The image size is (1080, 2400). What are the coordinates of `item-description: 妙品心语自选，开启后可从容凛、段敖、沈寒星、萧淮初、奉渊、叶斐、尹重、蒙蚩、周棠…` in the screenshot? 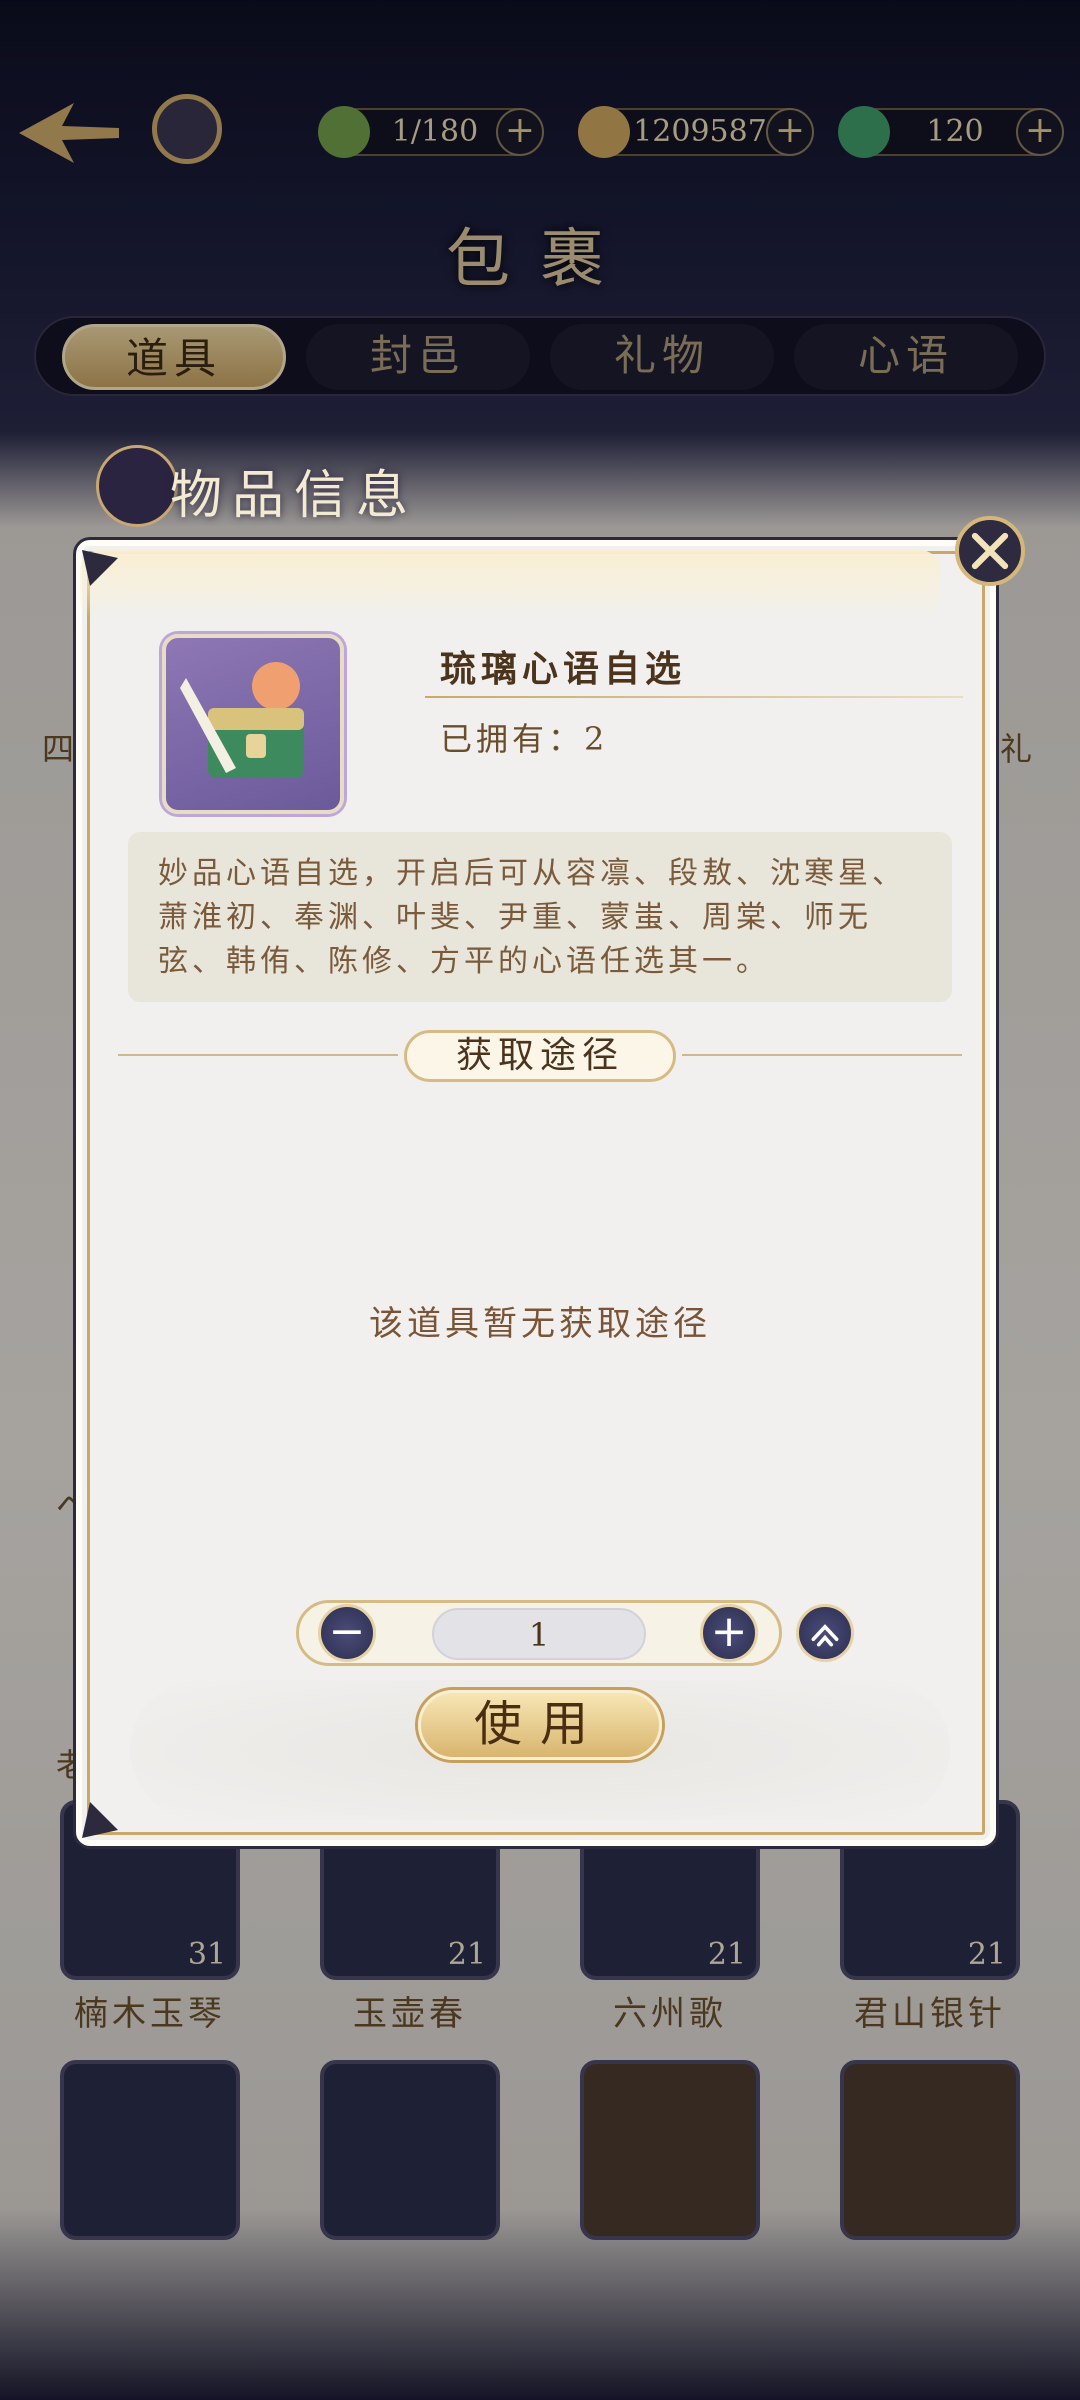 It's located at (540, 917).